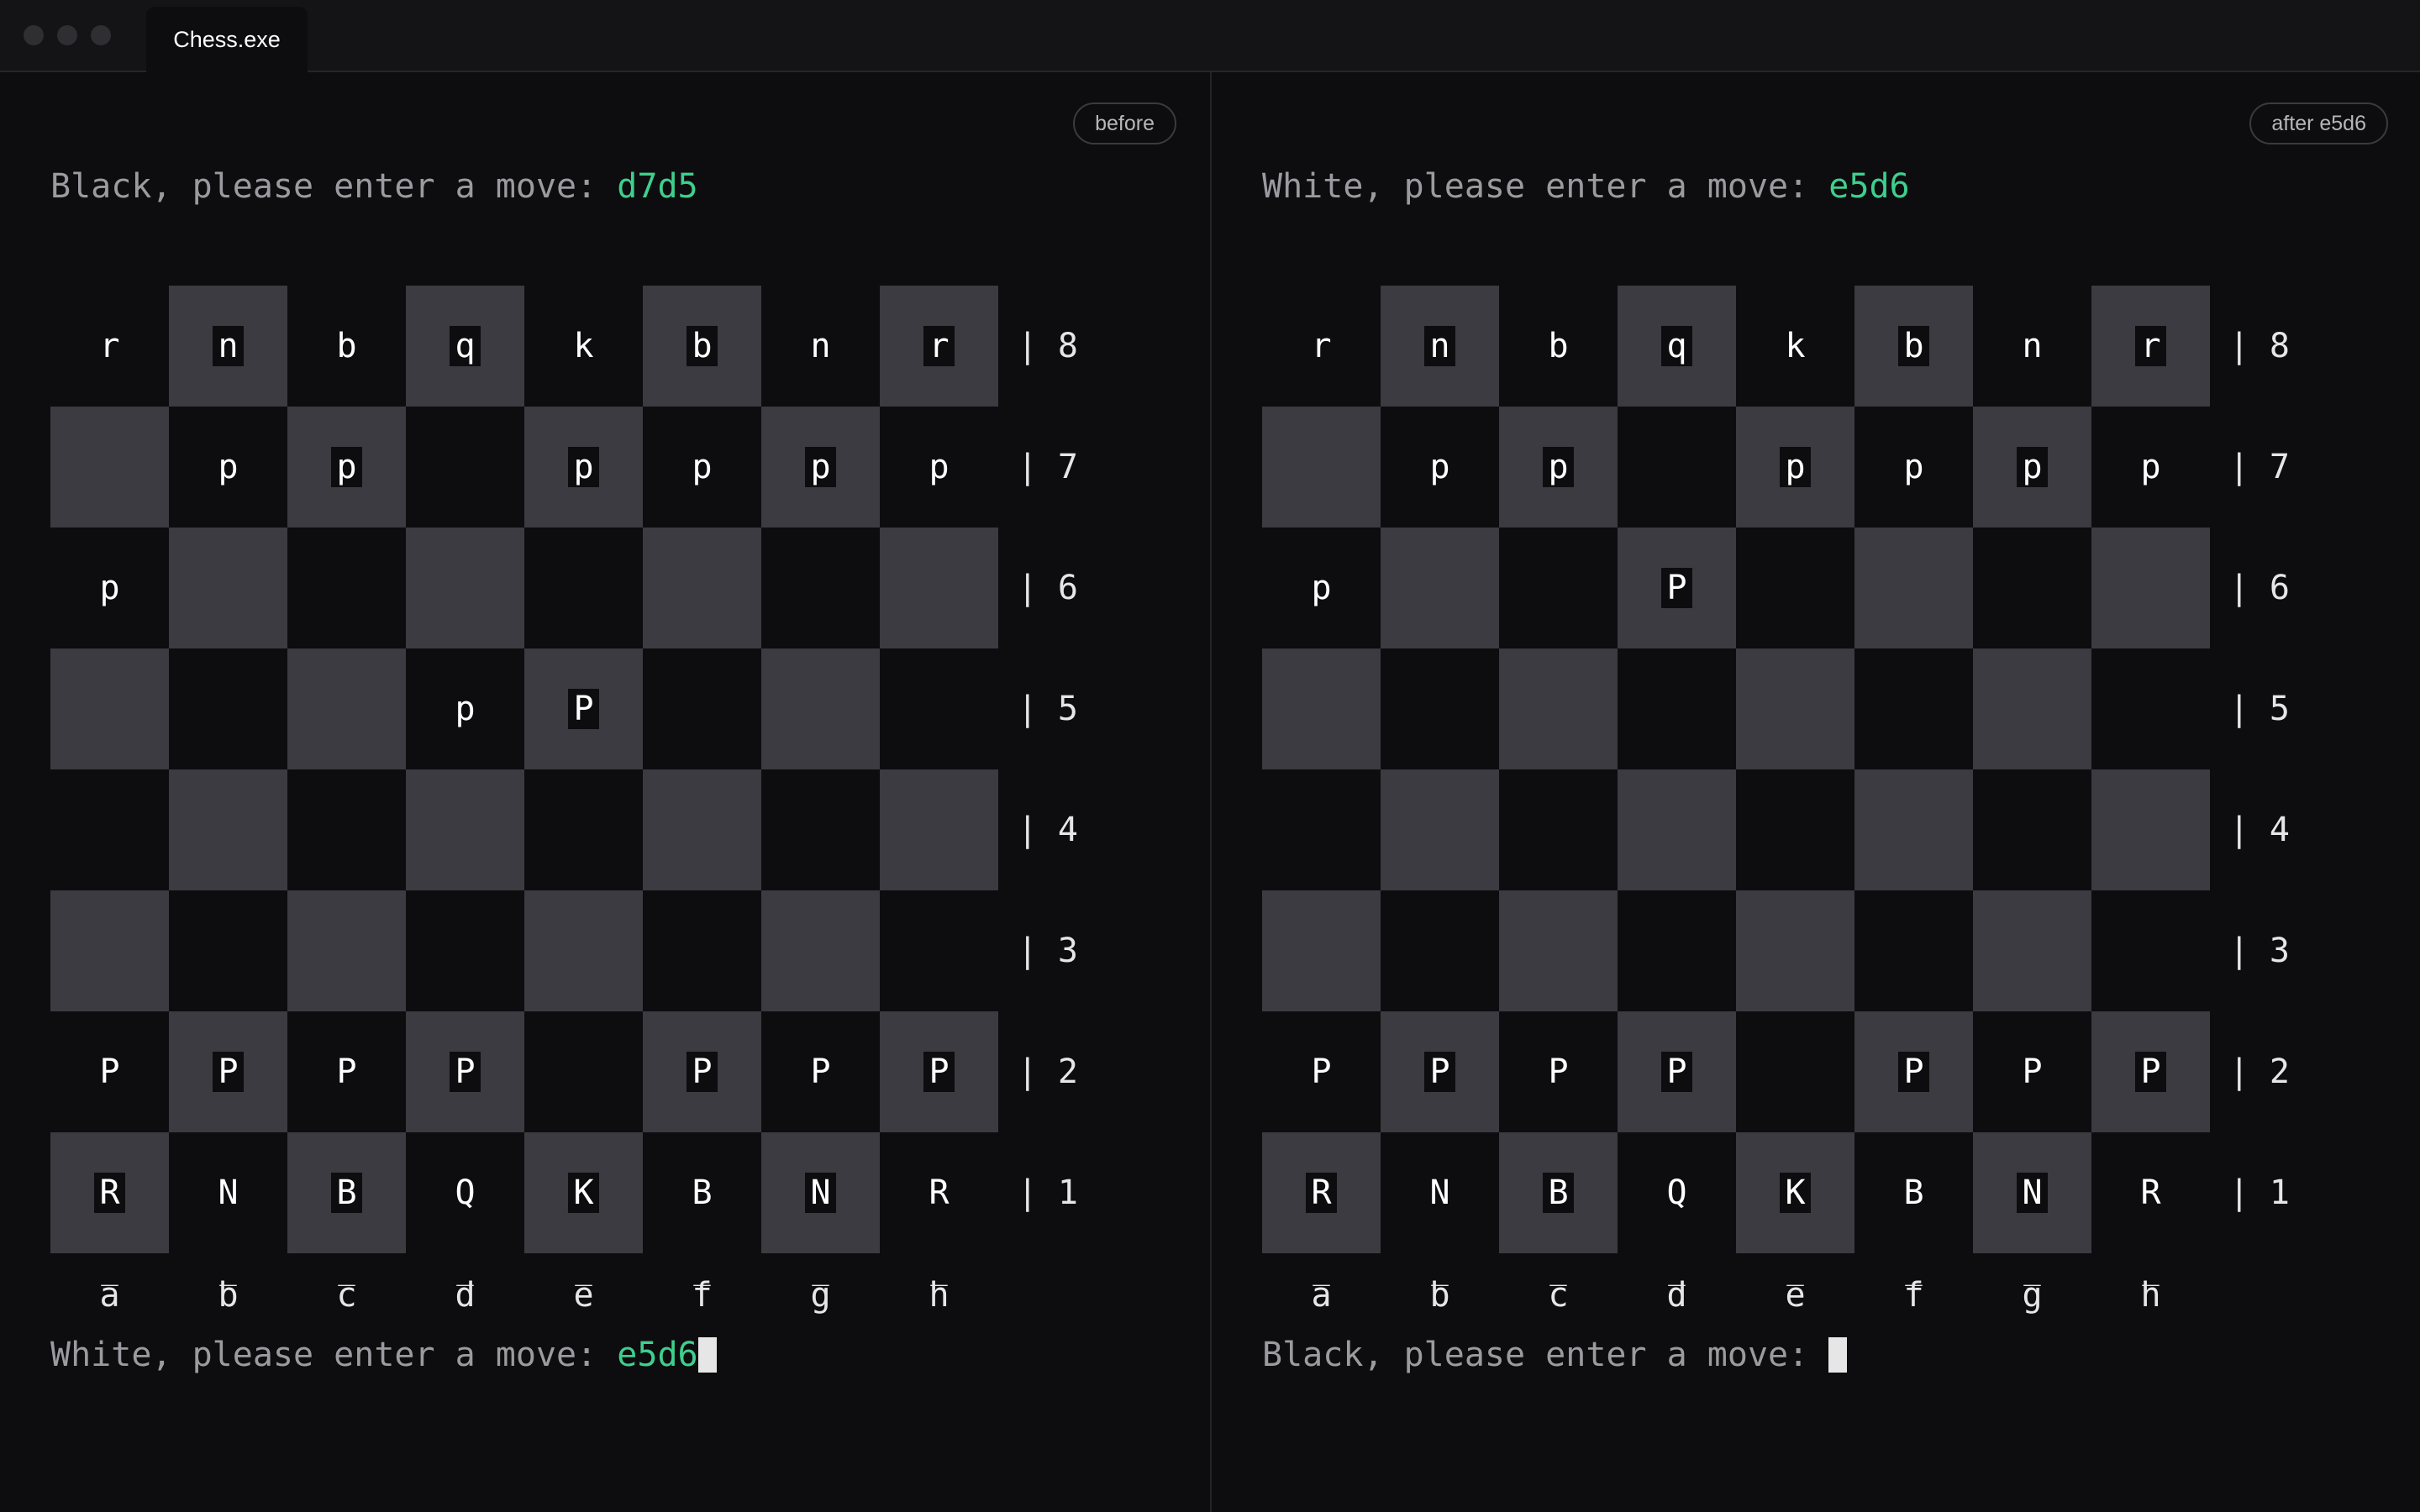 This screenshot has width=2420, height=1512. I want to click on board-square: q, so click(465, 346).